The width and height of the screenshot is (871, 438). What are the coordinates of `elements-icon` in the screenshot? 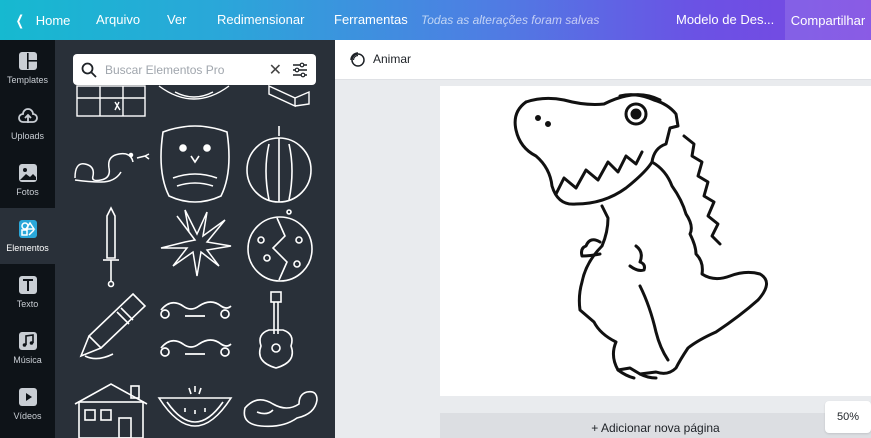 It's located at (27, 229).